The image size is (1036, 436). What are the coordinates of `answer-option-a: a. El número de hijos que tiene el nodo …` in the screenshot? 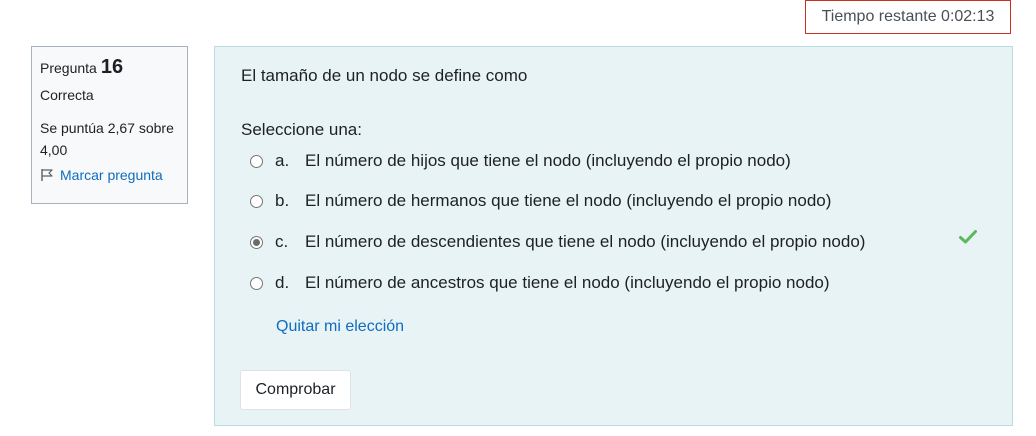 It's located at (520, 161).